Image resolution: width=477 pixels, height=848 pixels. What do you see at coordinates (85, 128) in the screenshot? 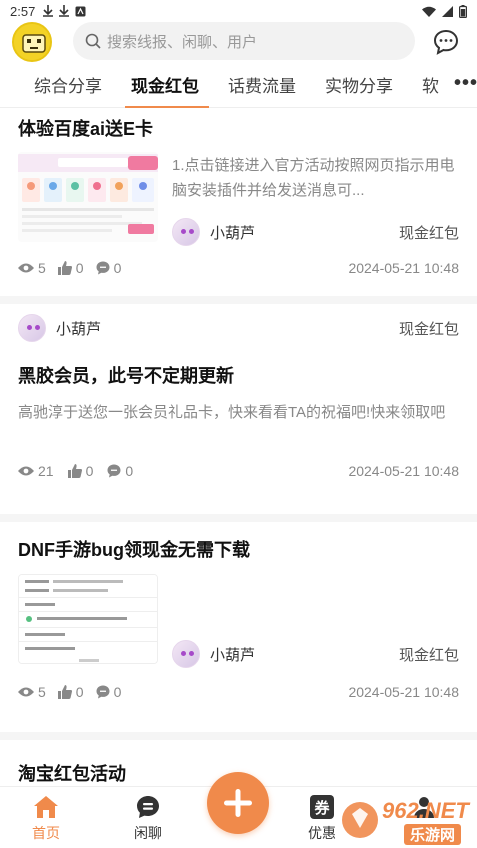
I see `post-title: 体验百度ai送E卡` at bounding box center [85, 128].